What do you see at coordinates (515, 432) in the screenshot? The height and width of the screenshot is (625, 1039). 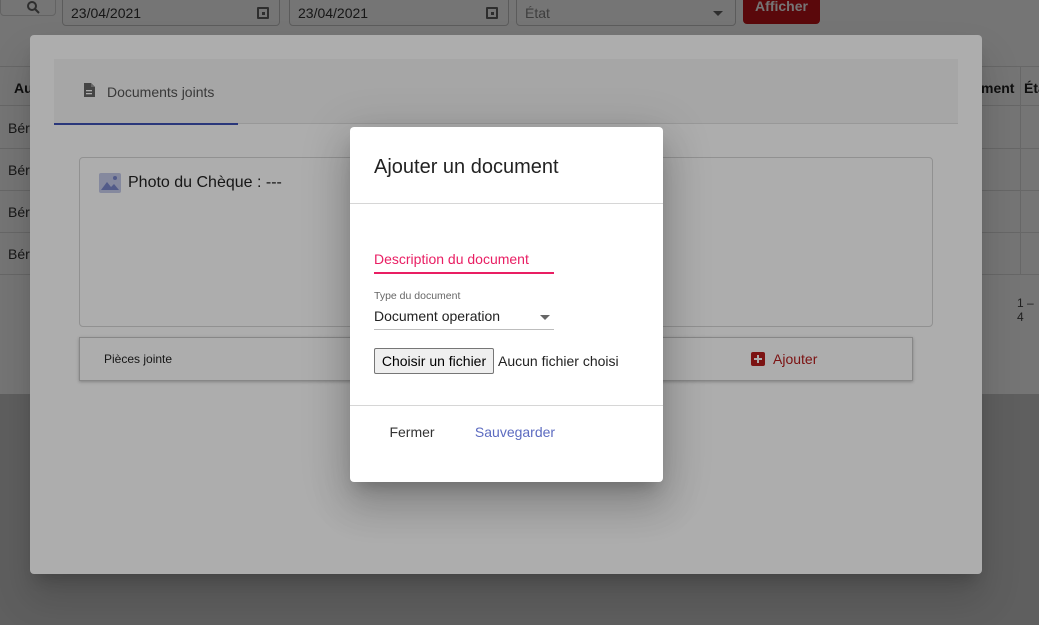 I see `save-button: Sauvegarder` at bounding box center [515, 432].